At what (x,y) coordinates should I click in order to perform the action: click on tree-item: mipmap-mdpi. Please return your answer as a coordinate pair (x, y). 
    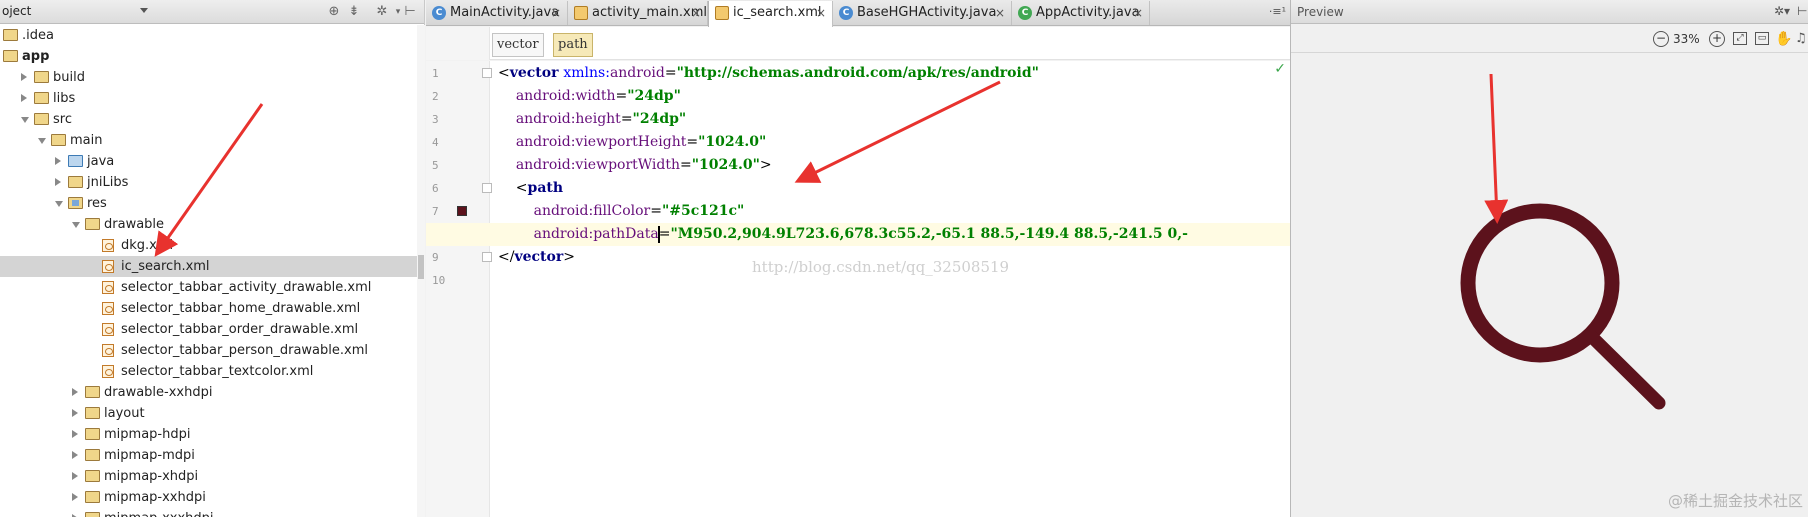
    Looking at the image, I should click on (212, 455).